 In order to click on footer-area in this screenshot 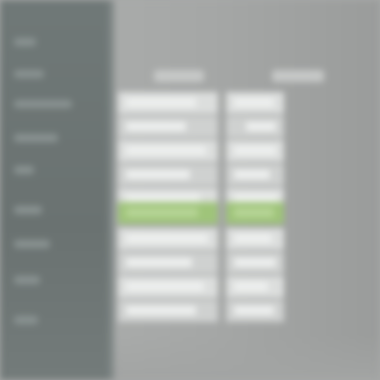, I will do `click(247, 357)`.